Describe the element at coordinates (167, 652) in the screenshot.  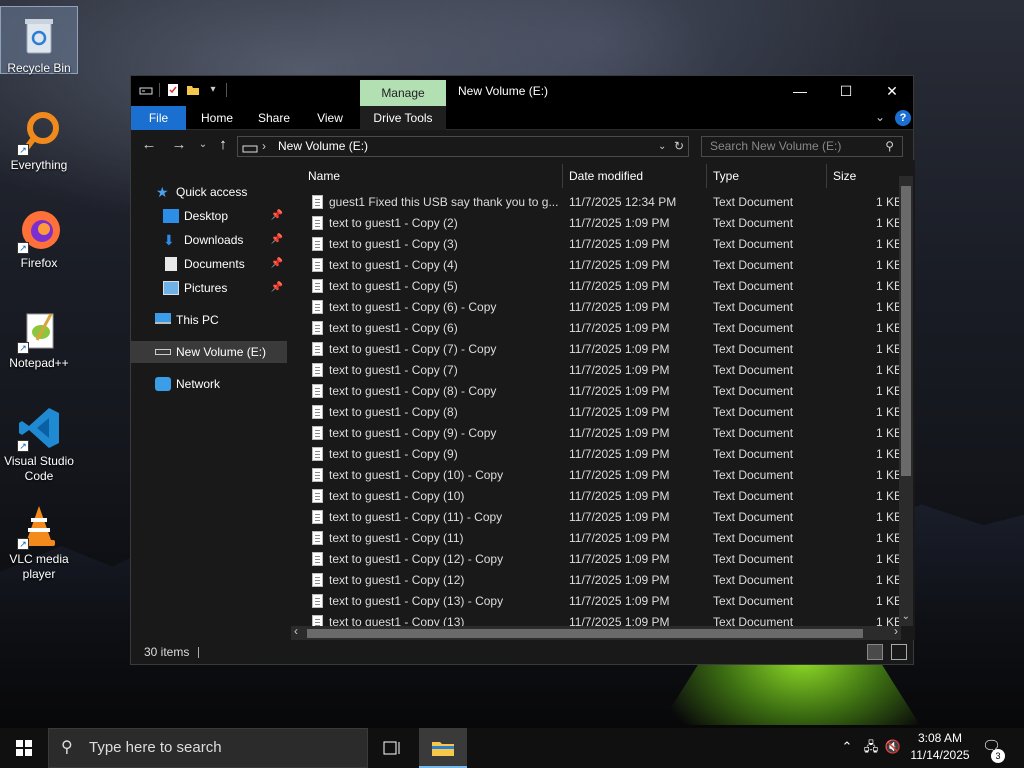
I see `item-count: 30 items` at that location.